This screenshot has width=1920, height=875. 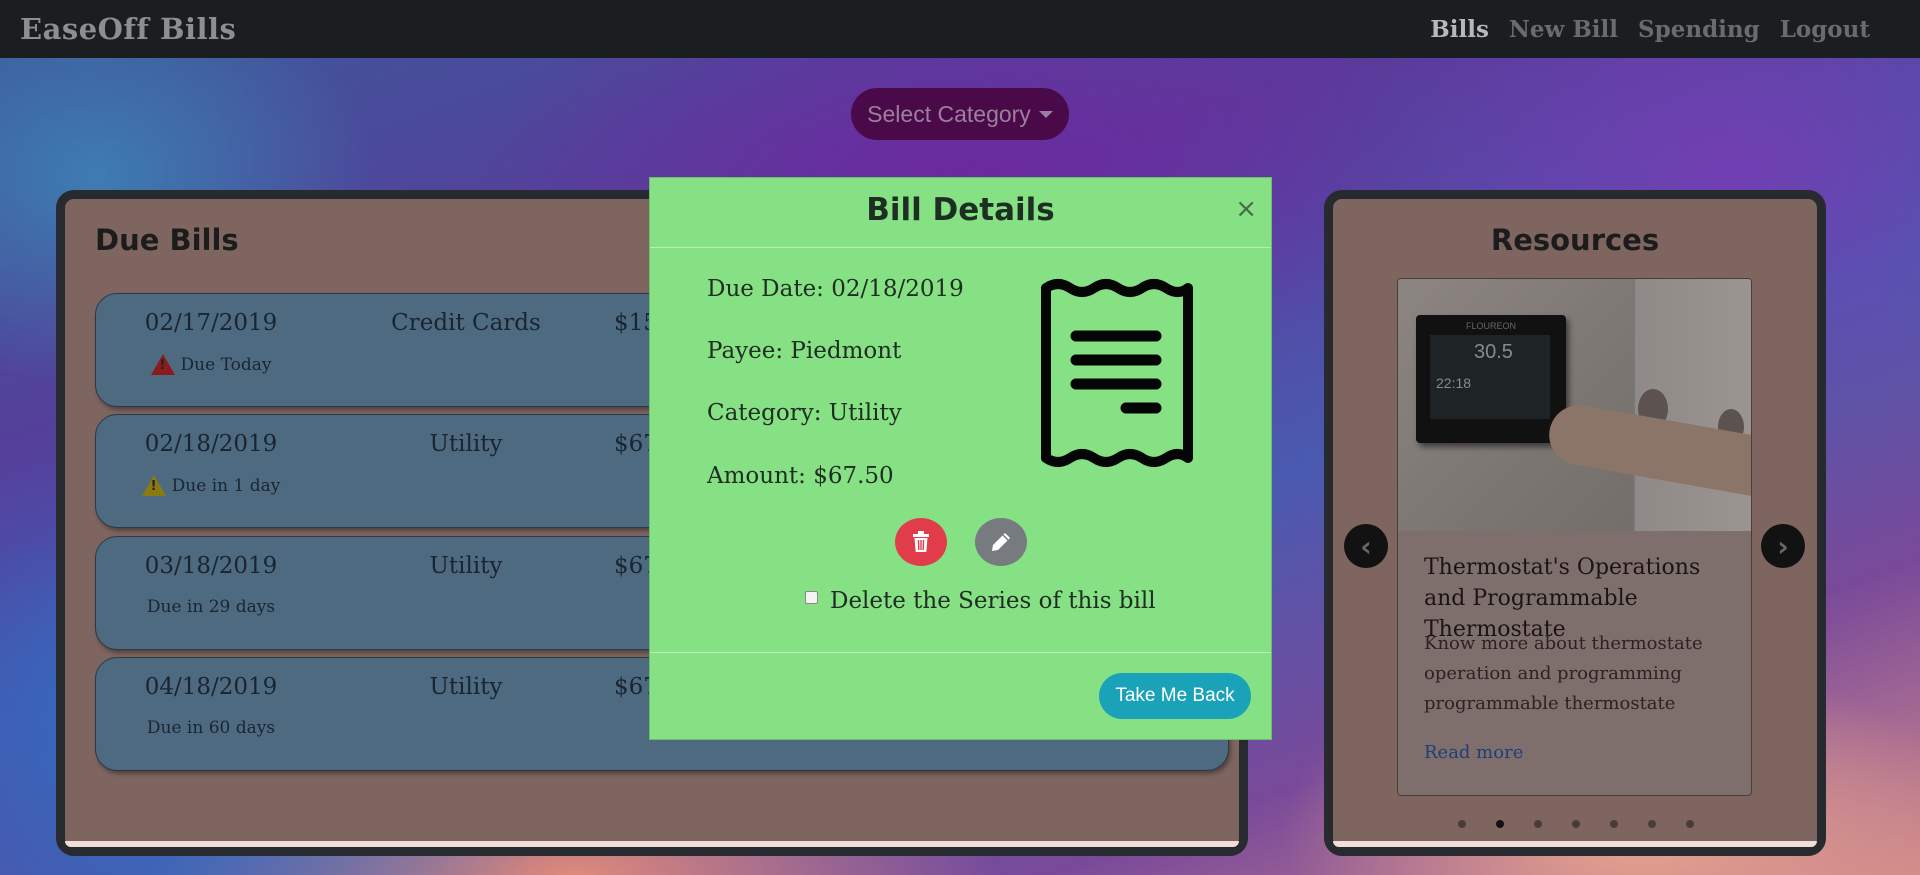 I want to click on bill-category: Credit Cards, so click(x=466, y=323).